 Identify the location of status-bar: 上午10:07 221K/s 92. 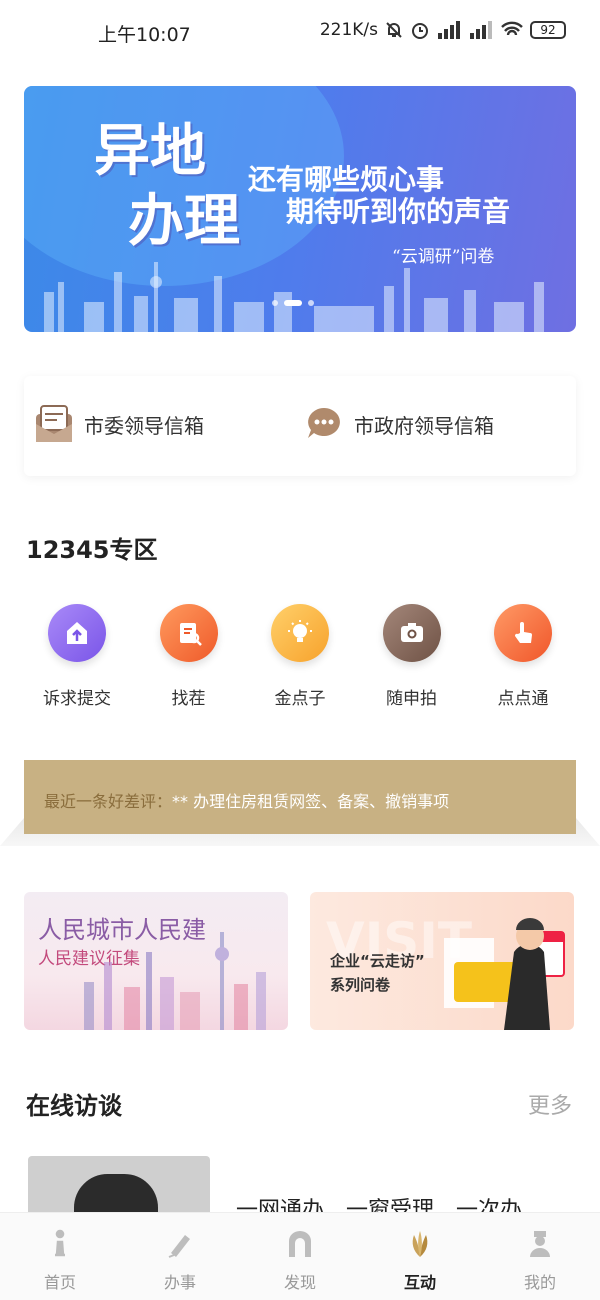
(300, 33).